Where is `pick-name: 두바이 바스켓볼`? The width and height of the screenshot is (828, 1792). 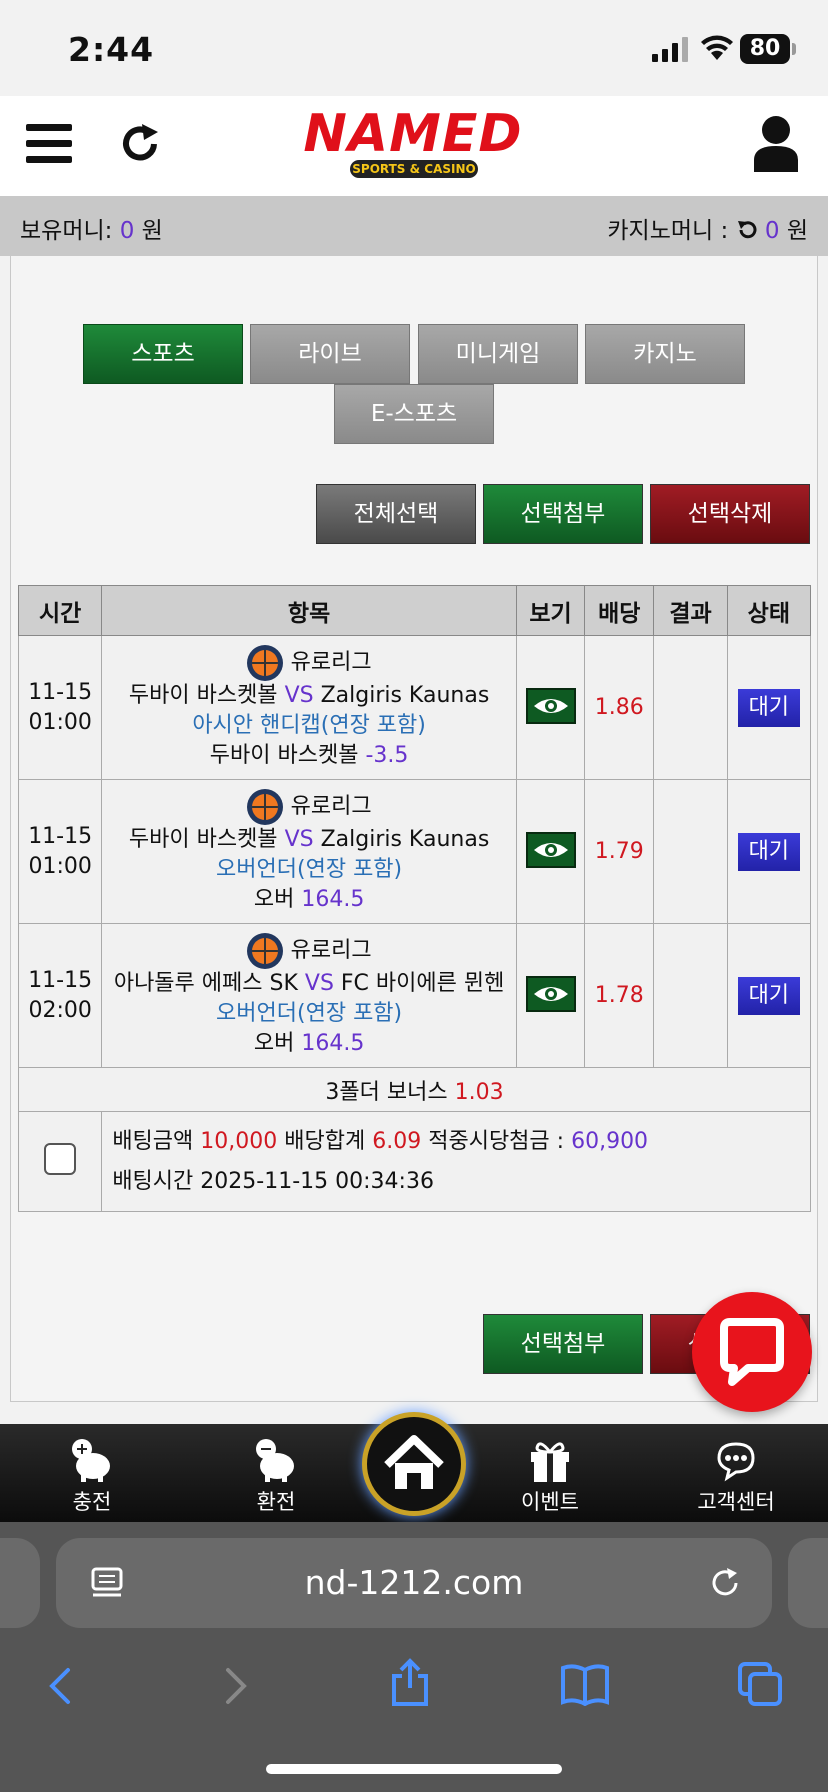 pick-name: 두바이 바스켓볼 is located at coordinates (284, 755).